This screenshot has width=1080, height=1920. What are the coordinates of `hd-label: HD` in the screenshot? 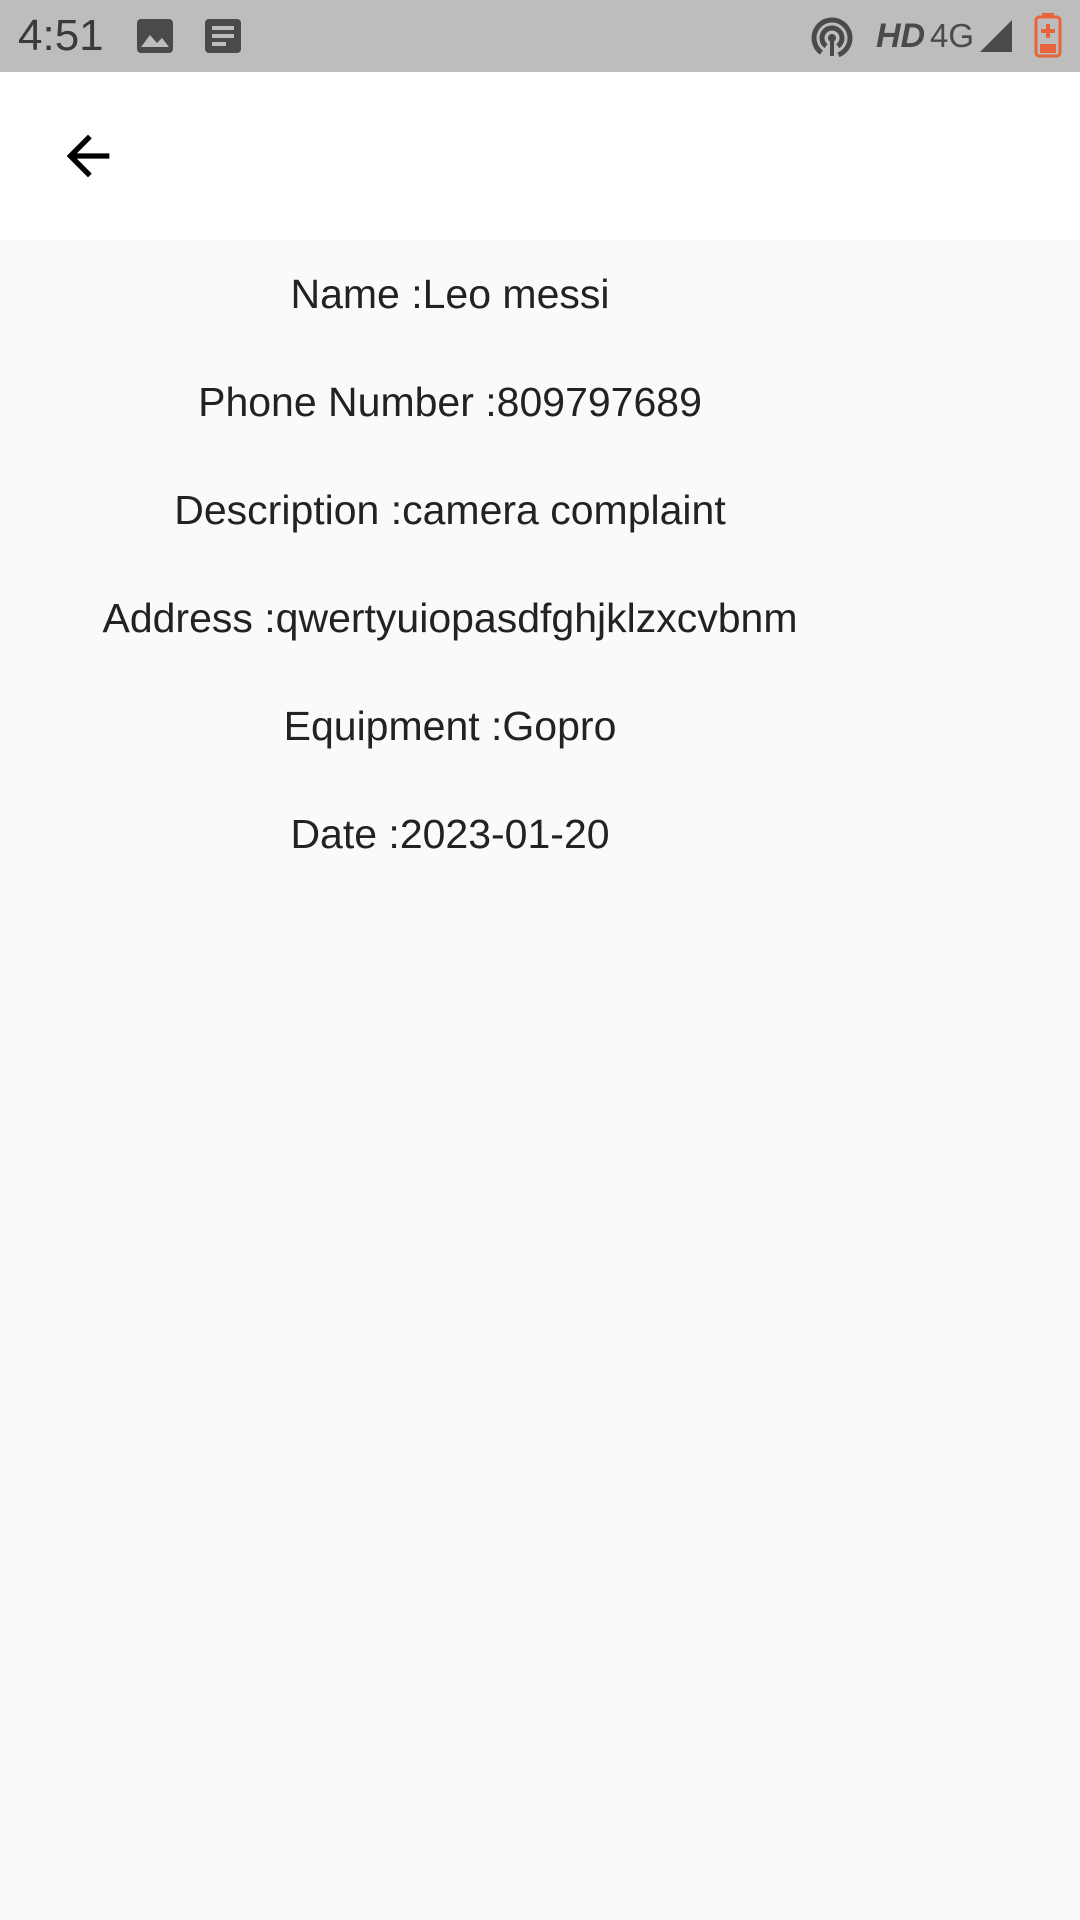 It's located at (901, 36).